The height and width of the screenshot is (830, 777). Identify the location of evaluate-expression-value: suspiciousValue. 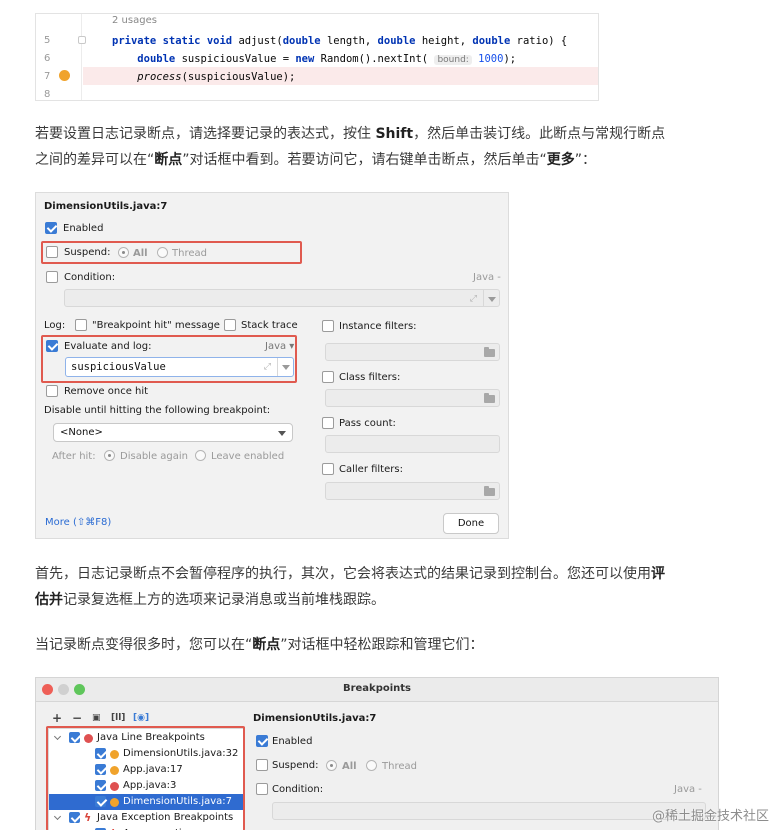
(118, 367).